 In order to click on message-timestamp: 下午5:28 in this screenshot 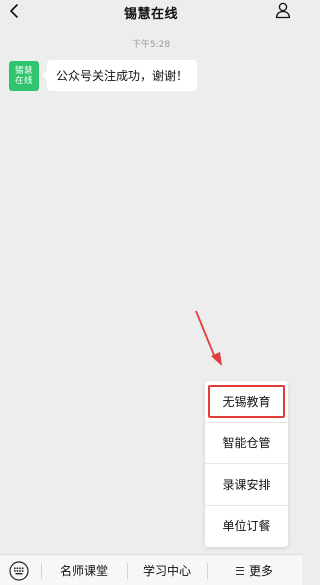, I will do `click(151, 45)`.